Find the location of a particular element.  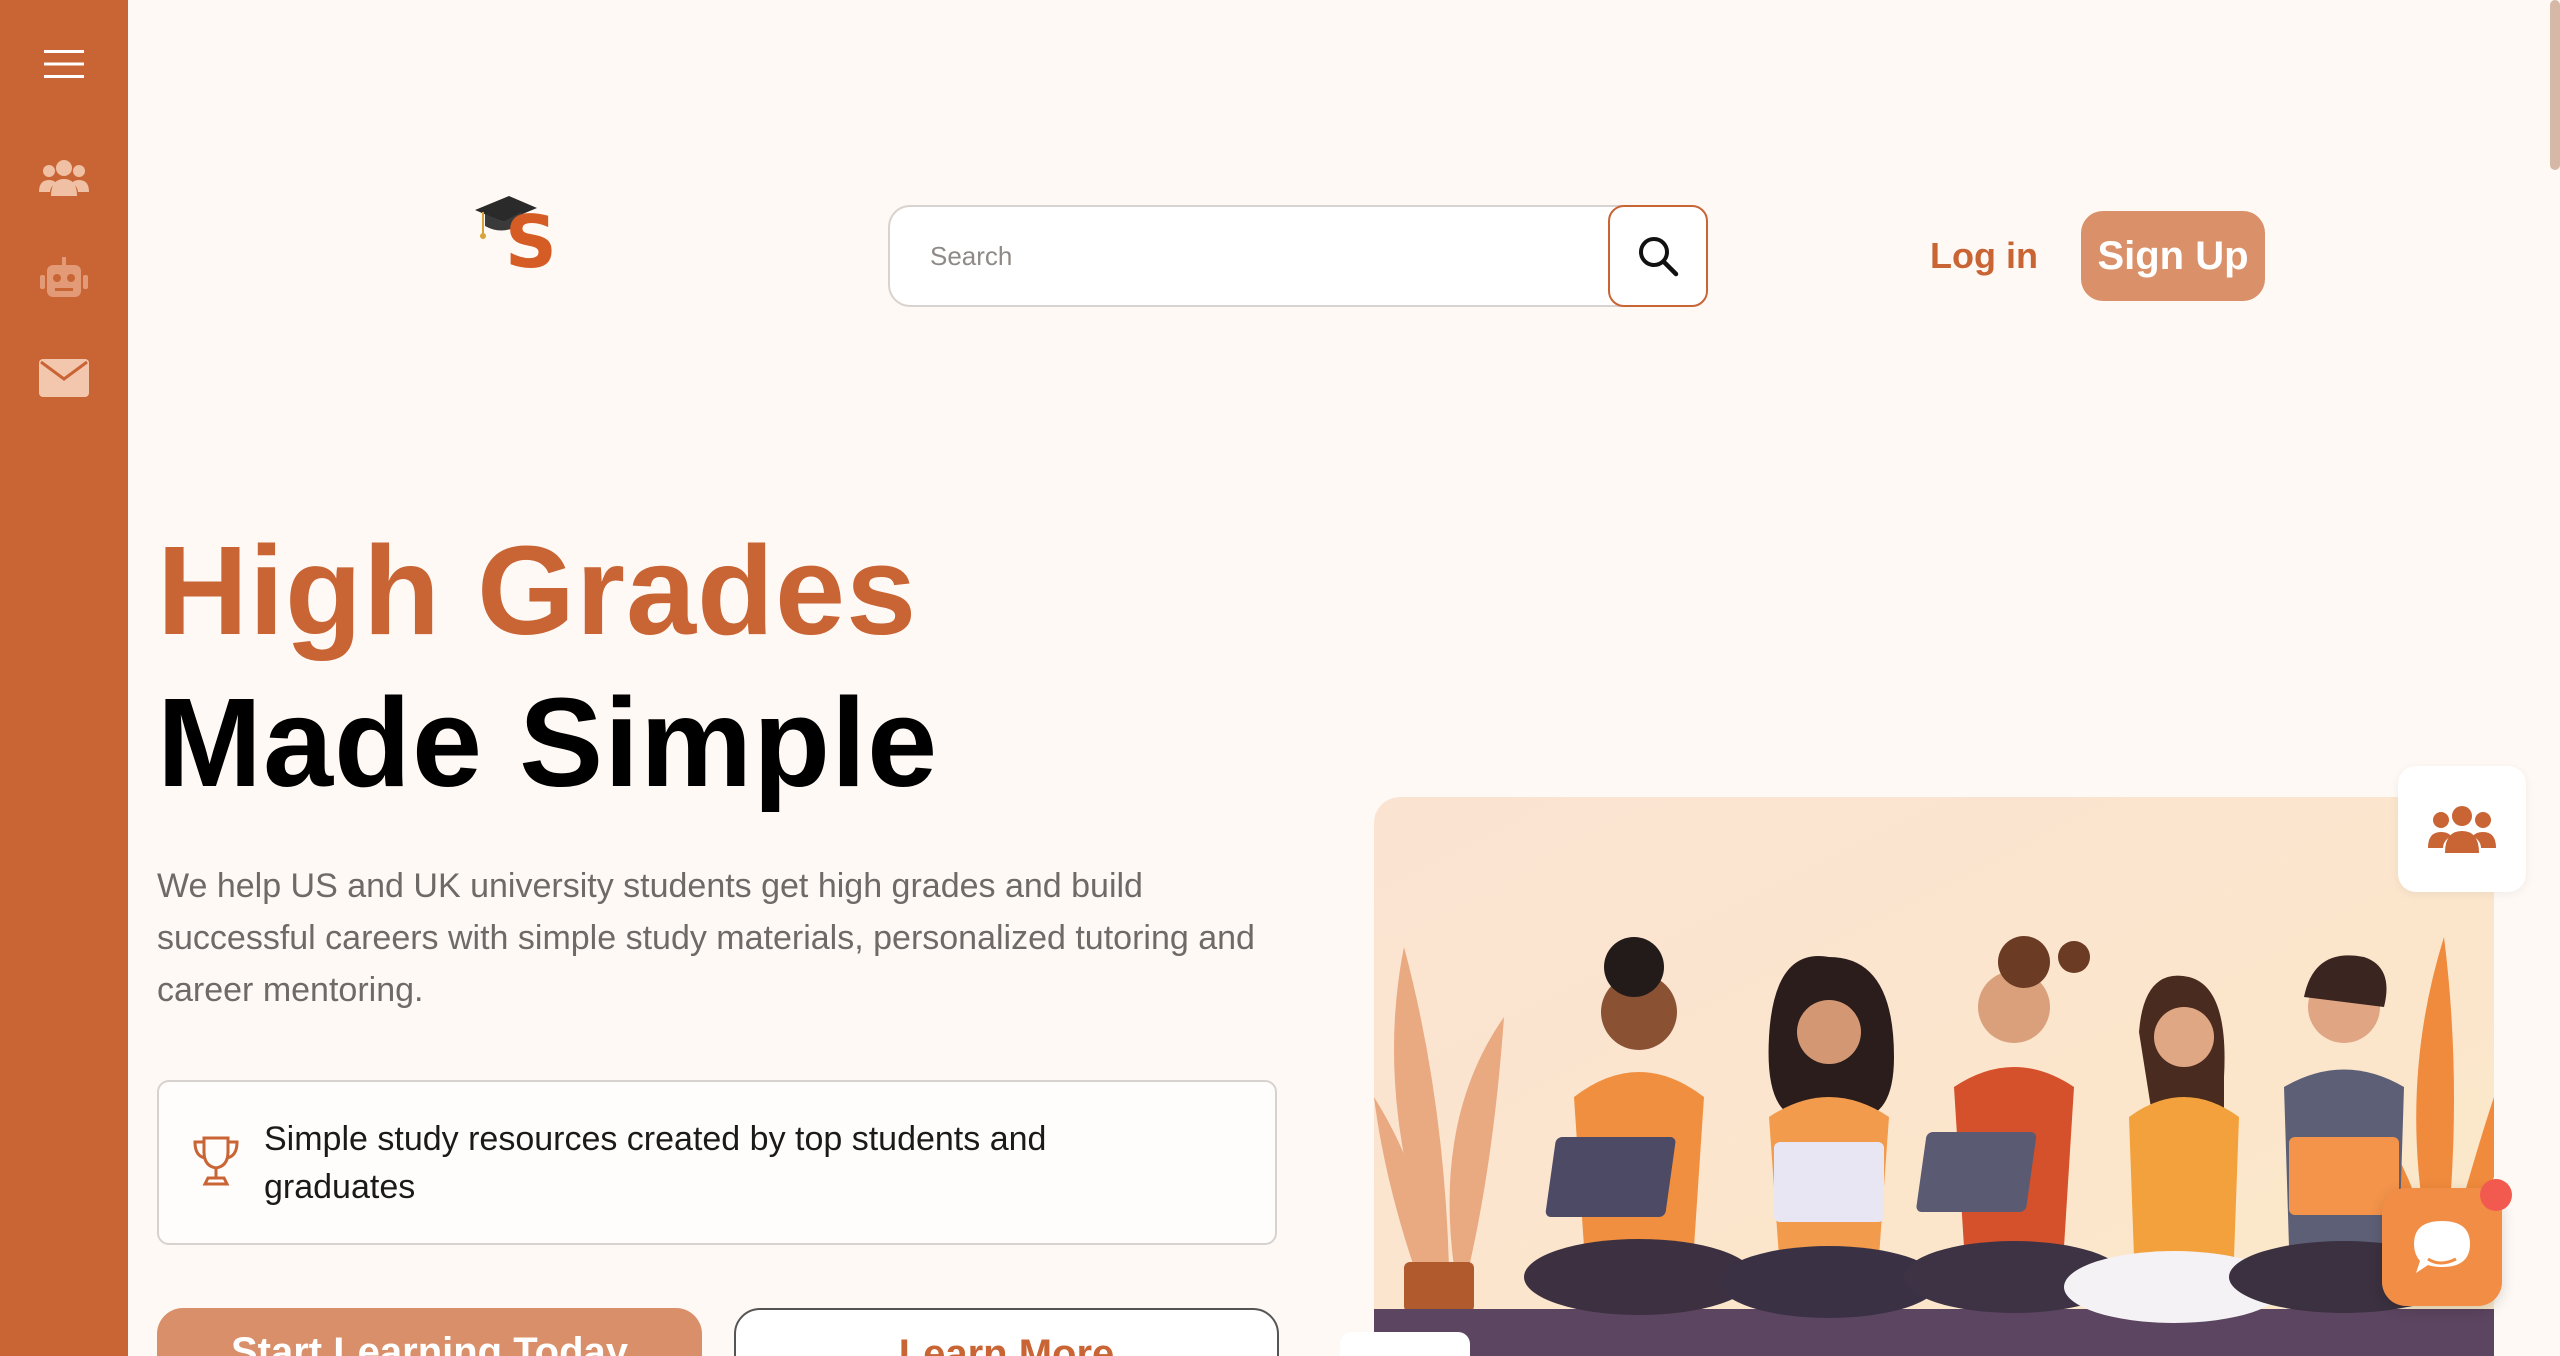

logo-letter: S is located at coordinates (531, 242).